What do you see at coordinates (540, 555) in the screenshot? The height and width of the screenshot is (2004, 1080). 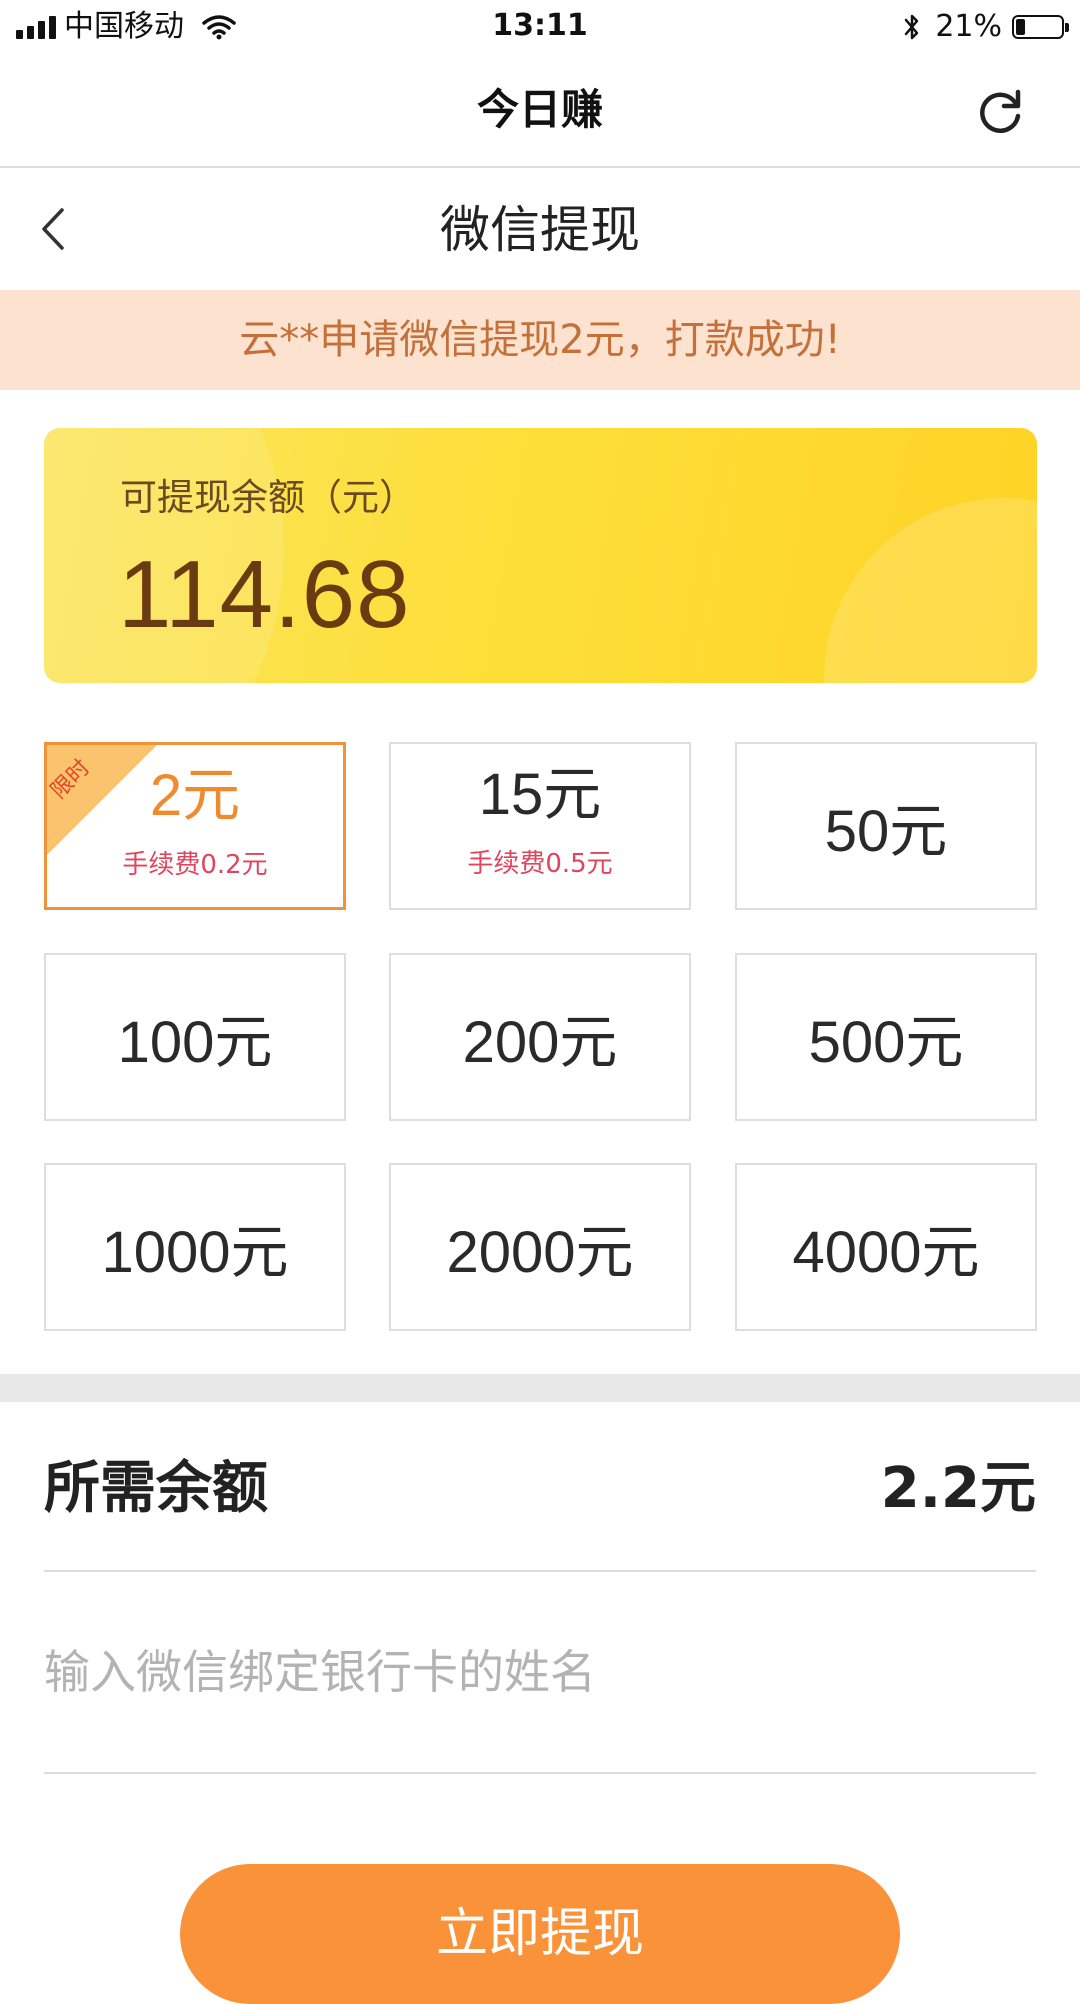 I see `balance-card: 可提现余额（元） 114.68` at bounding box center [540, 555].